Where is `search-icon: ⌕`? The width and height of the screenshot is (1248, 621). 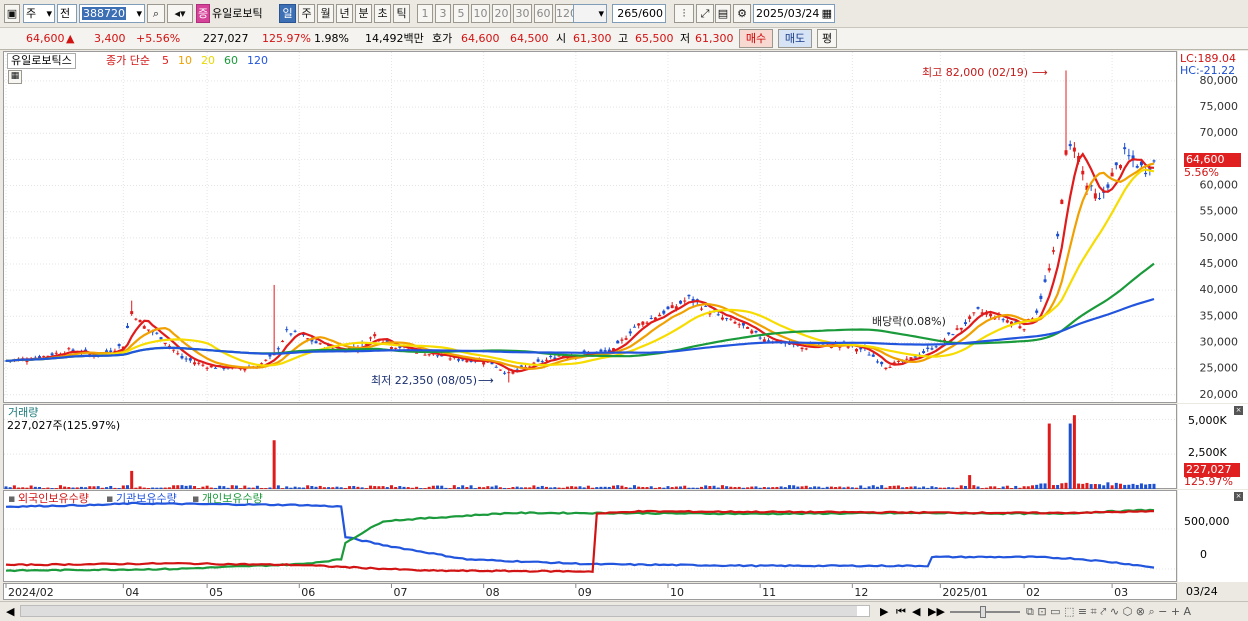 search-icon: ⌕ is located at coordinates (156, 13).